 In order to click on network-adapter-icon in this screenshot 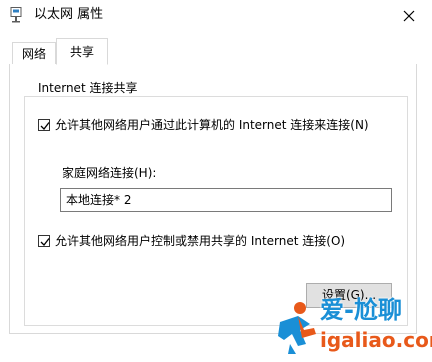, I will do `click(16, 15)`.